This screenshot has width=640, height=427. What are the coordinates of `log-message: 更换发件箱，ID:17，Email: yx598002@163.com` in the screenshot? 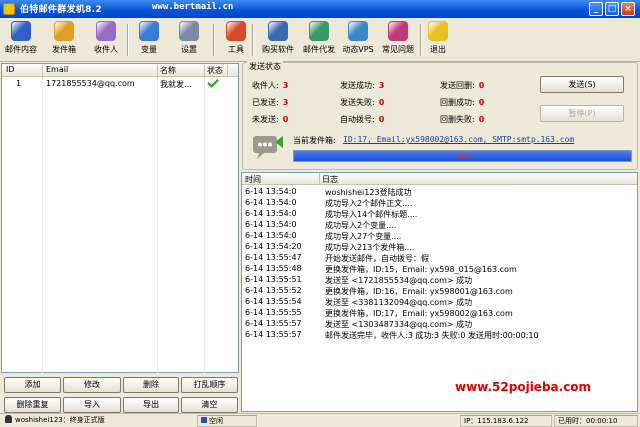 It's located at (419, 313).